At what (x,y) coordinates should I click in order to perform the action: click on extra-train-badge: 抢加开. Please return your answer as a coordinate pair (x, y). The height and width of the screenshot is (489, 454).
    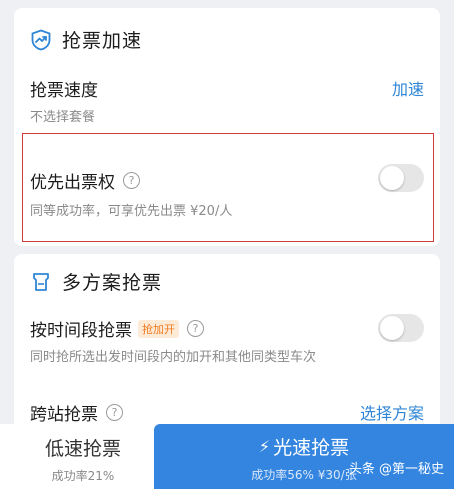
    Looking at the image, I should click on (158, 328).